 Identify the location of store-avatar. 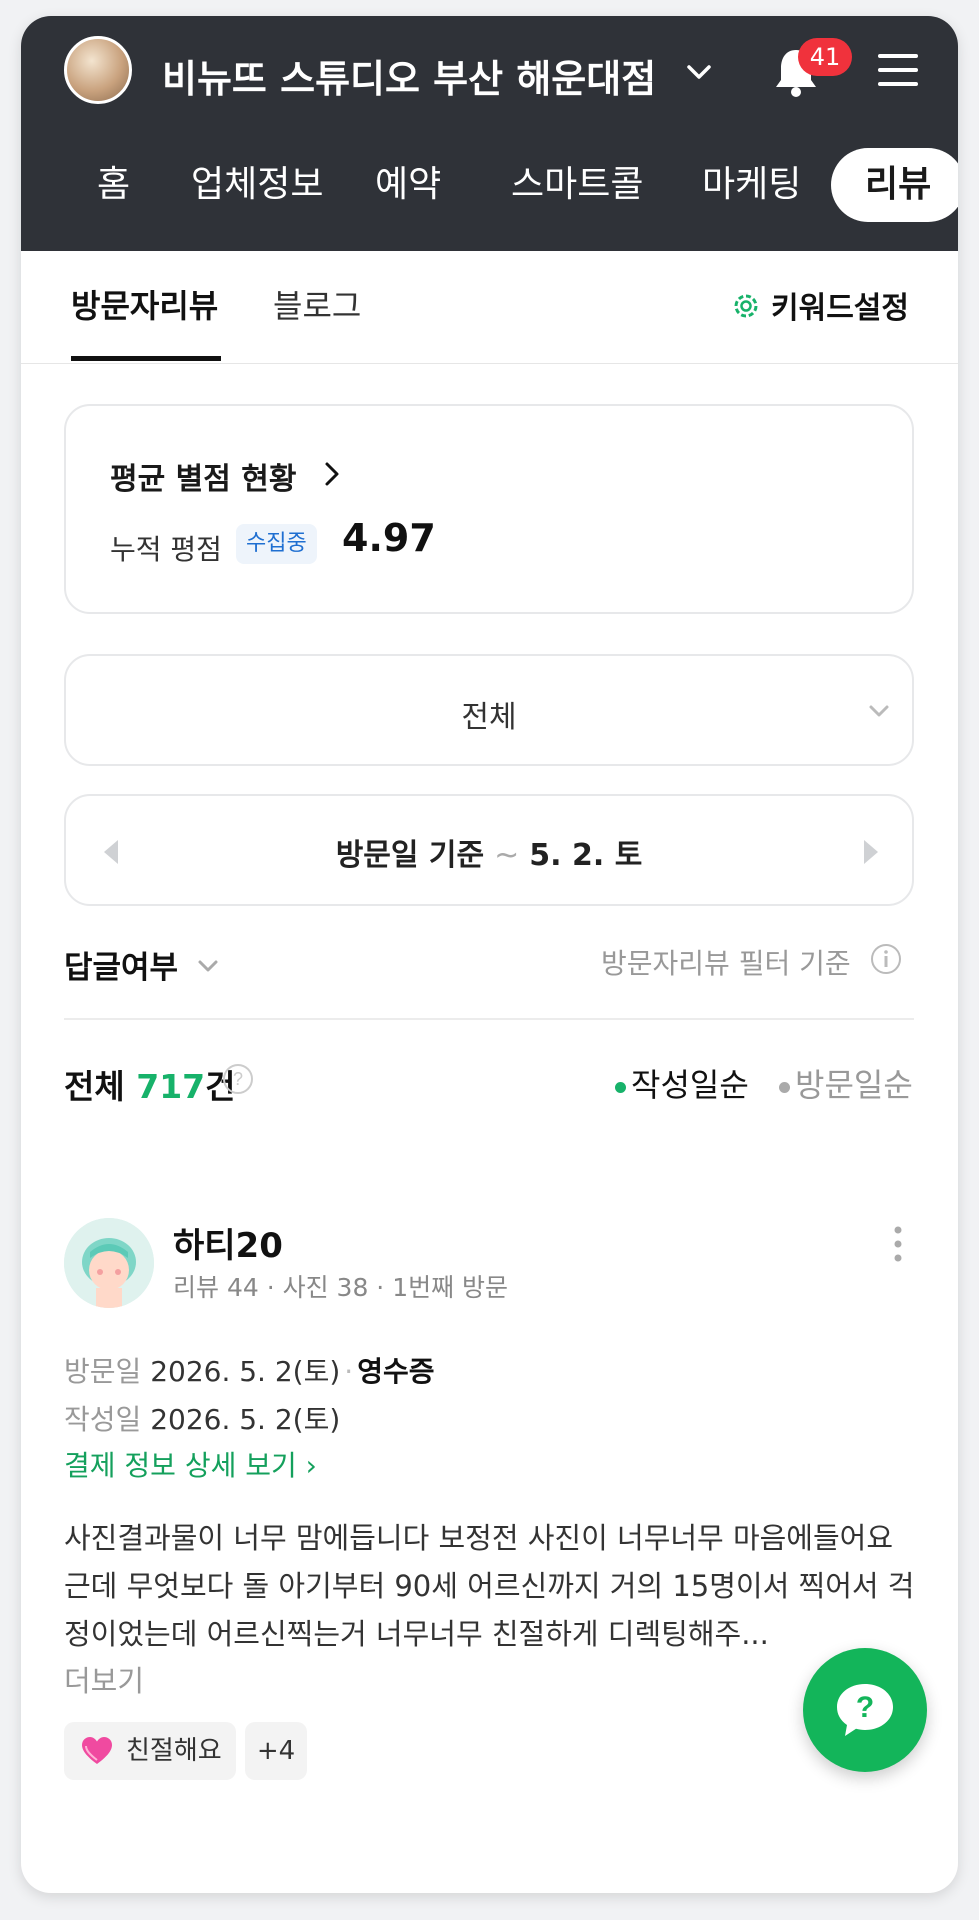
(98, 70).